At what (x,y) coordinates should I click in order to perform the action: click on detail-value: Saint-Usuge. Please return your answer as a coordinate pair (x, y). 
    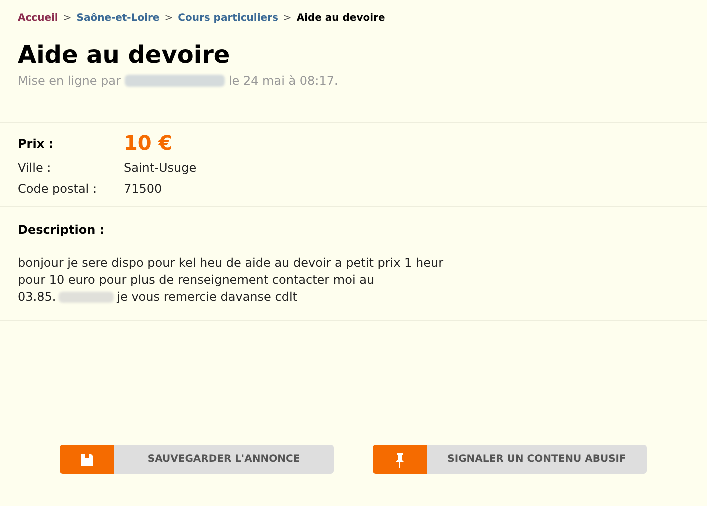
    Looking at the image, I should click on (160, 168).